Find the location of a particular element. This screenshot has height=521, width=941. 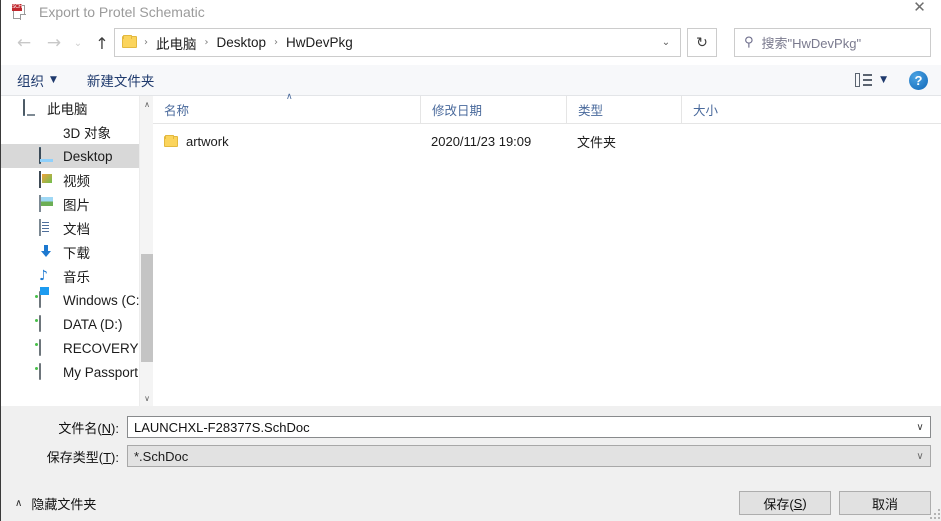

videos-icon is located at coordinates (47, 179).